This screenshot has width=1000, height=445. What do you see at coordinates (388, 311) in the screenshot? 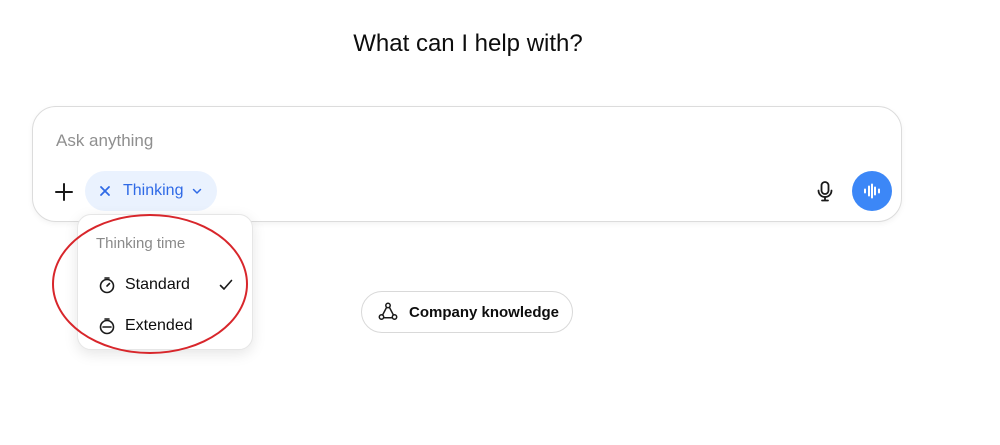
I see `knowledge-network-icon` at bounding box center [388, 311].